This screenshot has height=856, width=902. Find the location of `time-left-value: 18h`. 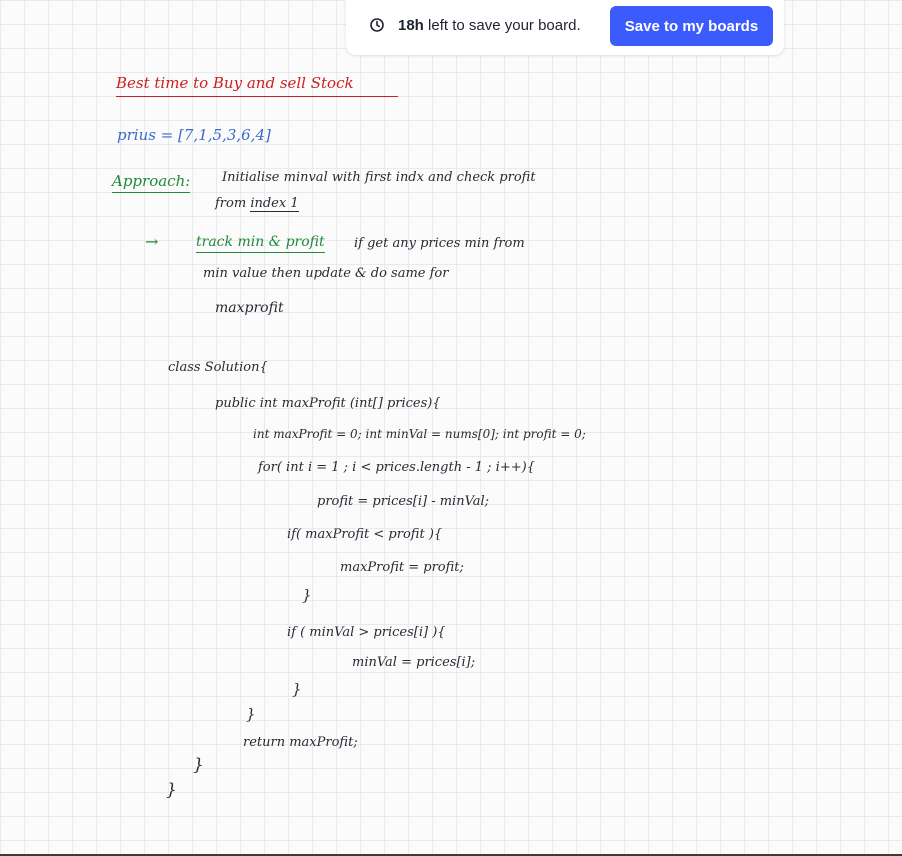

time-left-value: 18h is located at coordinates (411, 25).